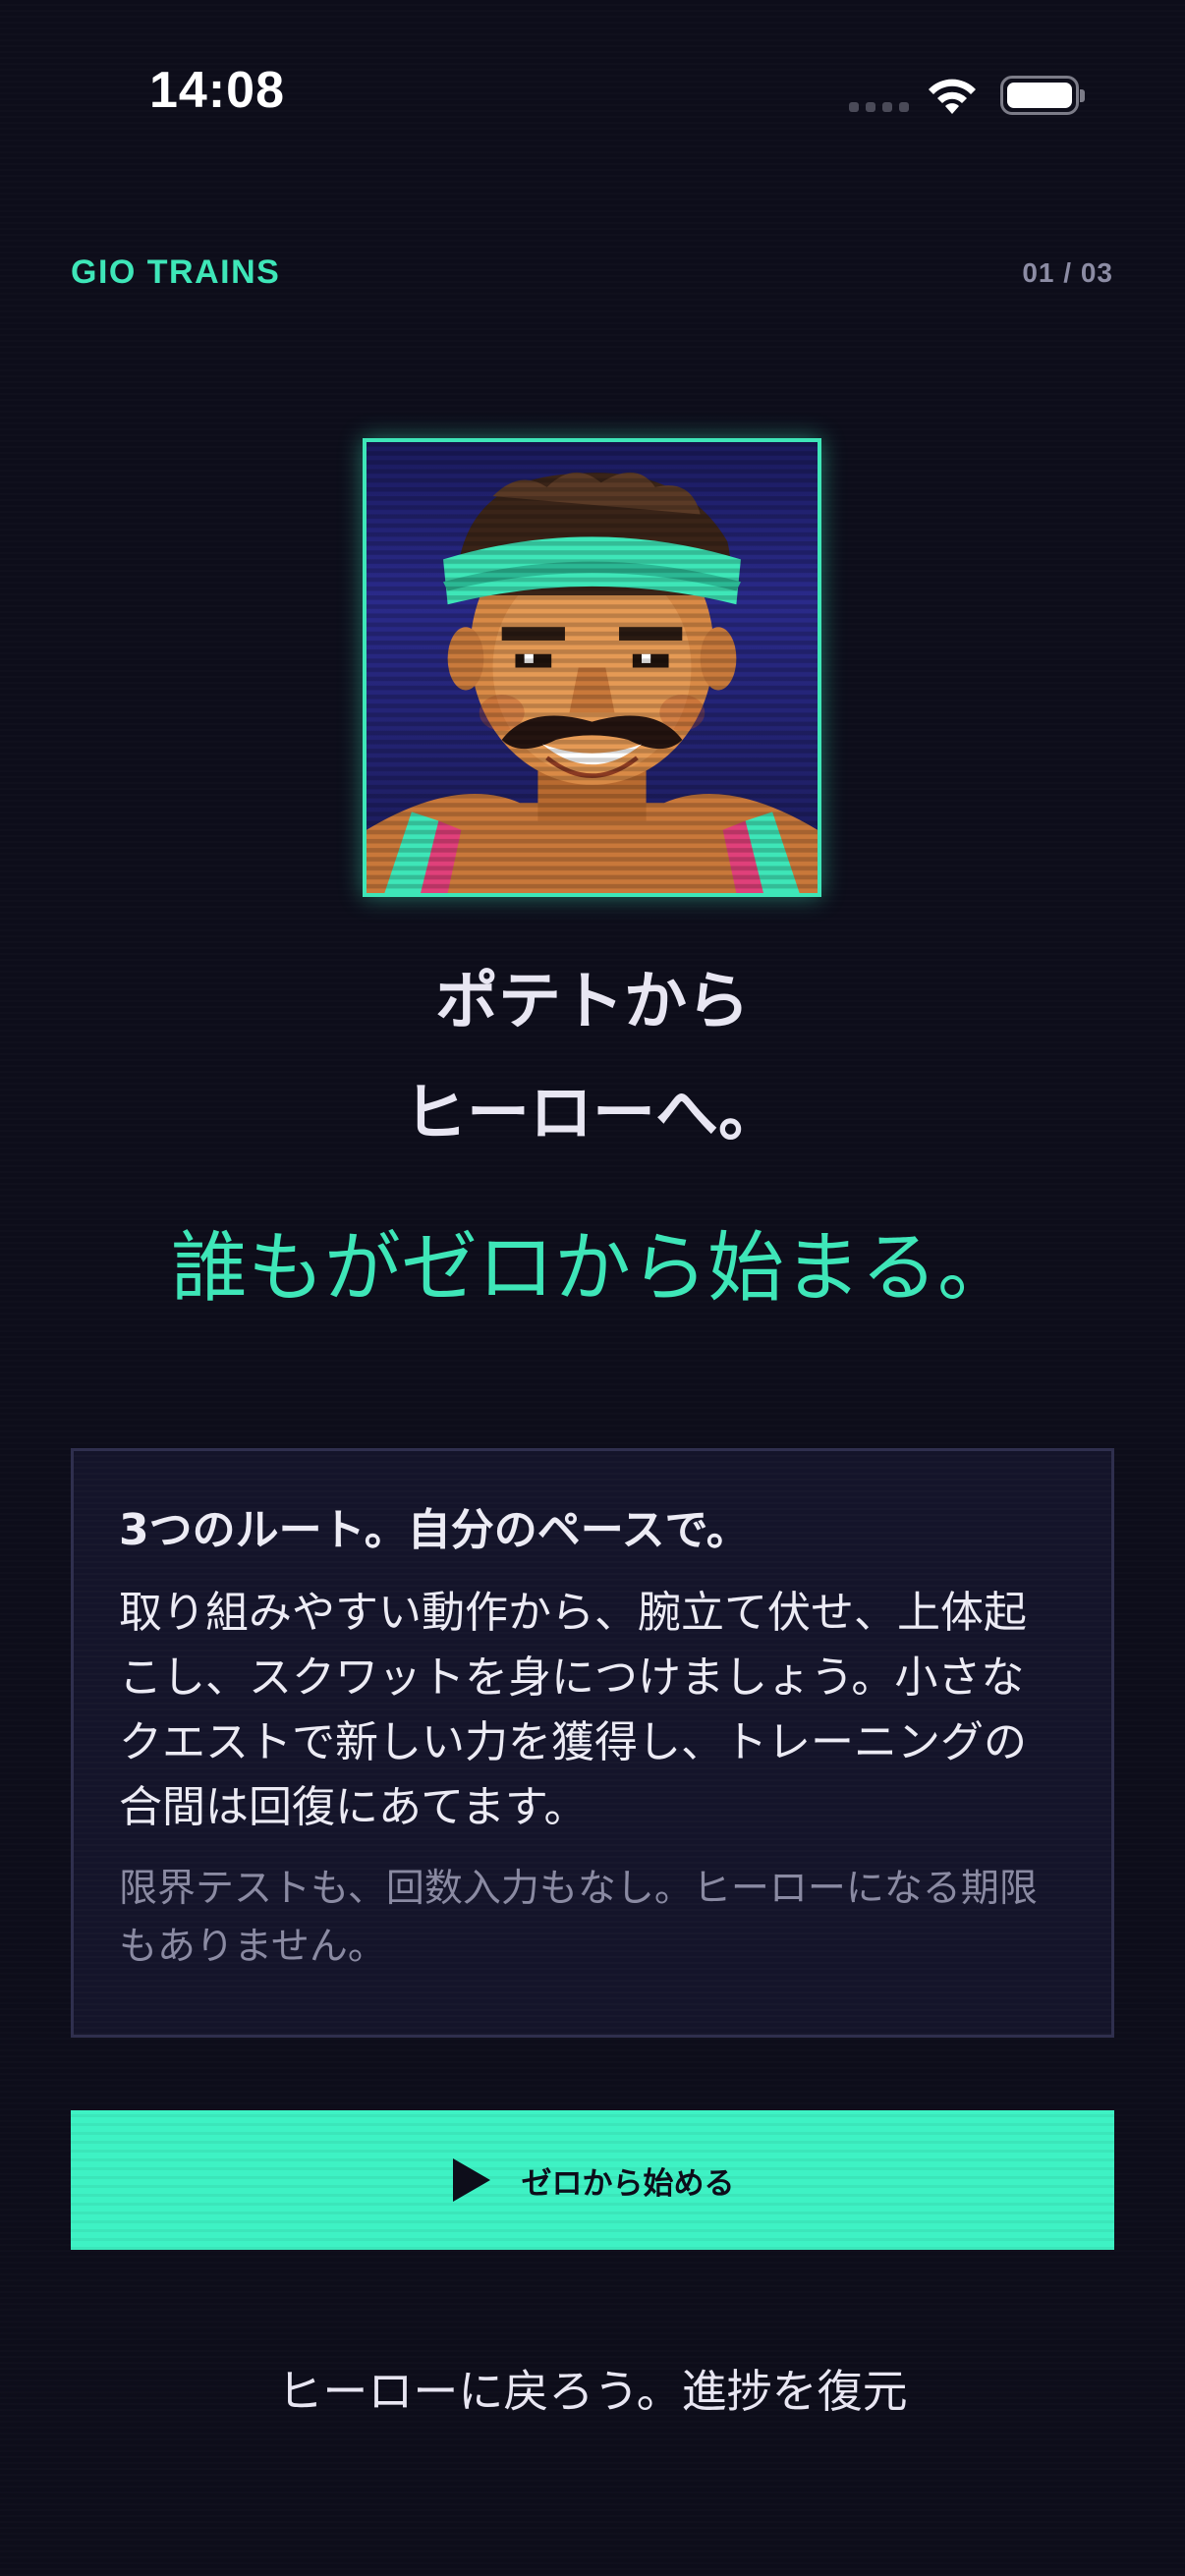  I want to click on page-counter: 01 / 03, so click(1068, 272).